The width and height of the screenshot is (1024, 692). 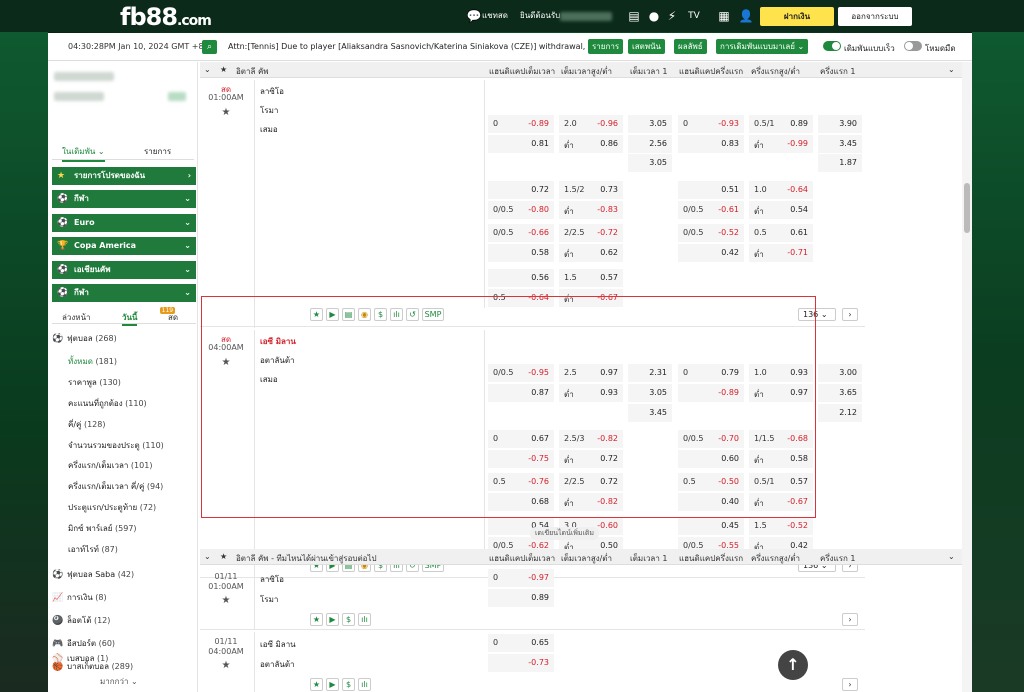 I want to click on sidebar-sub-all: ทั้งหมด (181), so click(x=92, y=361).